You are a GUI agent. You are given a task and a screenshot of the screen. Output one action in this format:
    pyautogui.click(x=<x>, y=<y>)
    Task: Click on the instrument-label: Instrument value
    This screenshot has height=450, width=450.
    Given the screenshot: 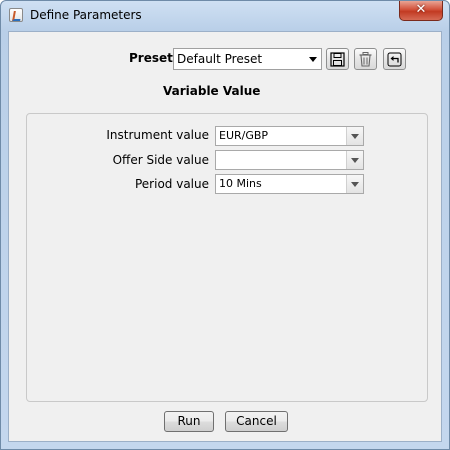 What is the action you would take?
    pyautogui.click(x=157, y=135)
    